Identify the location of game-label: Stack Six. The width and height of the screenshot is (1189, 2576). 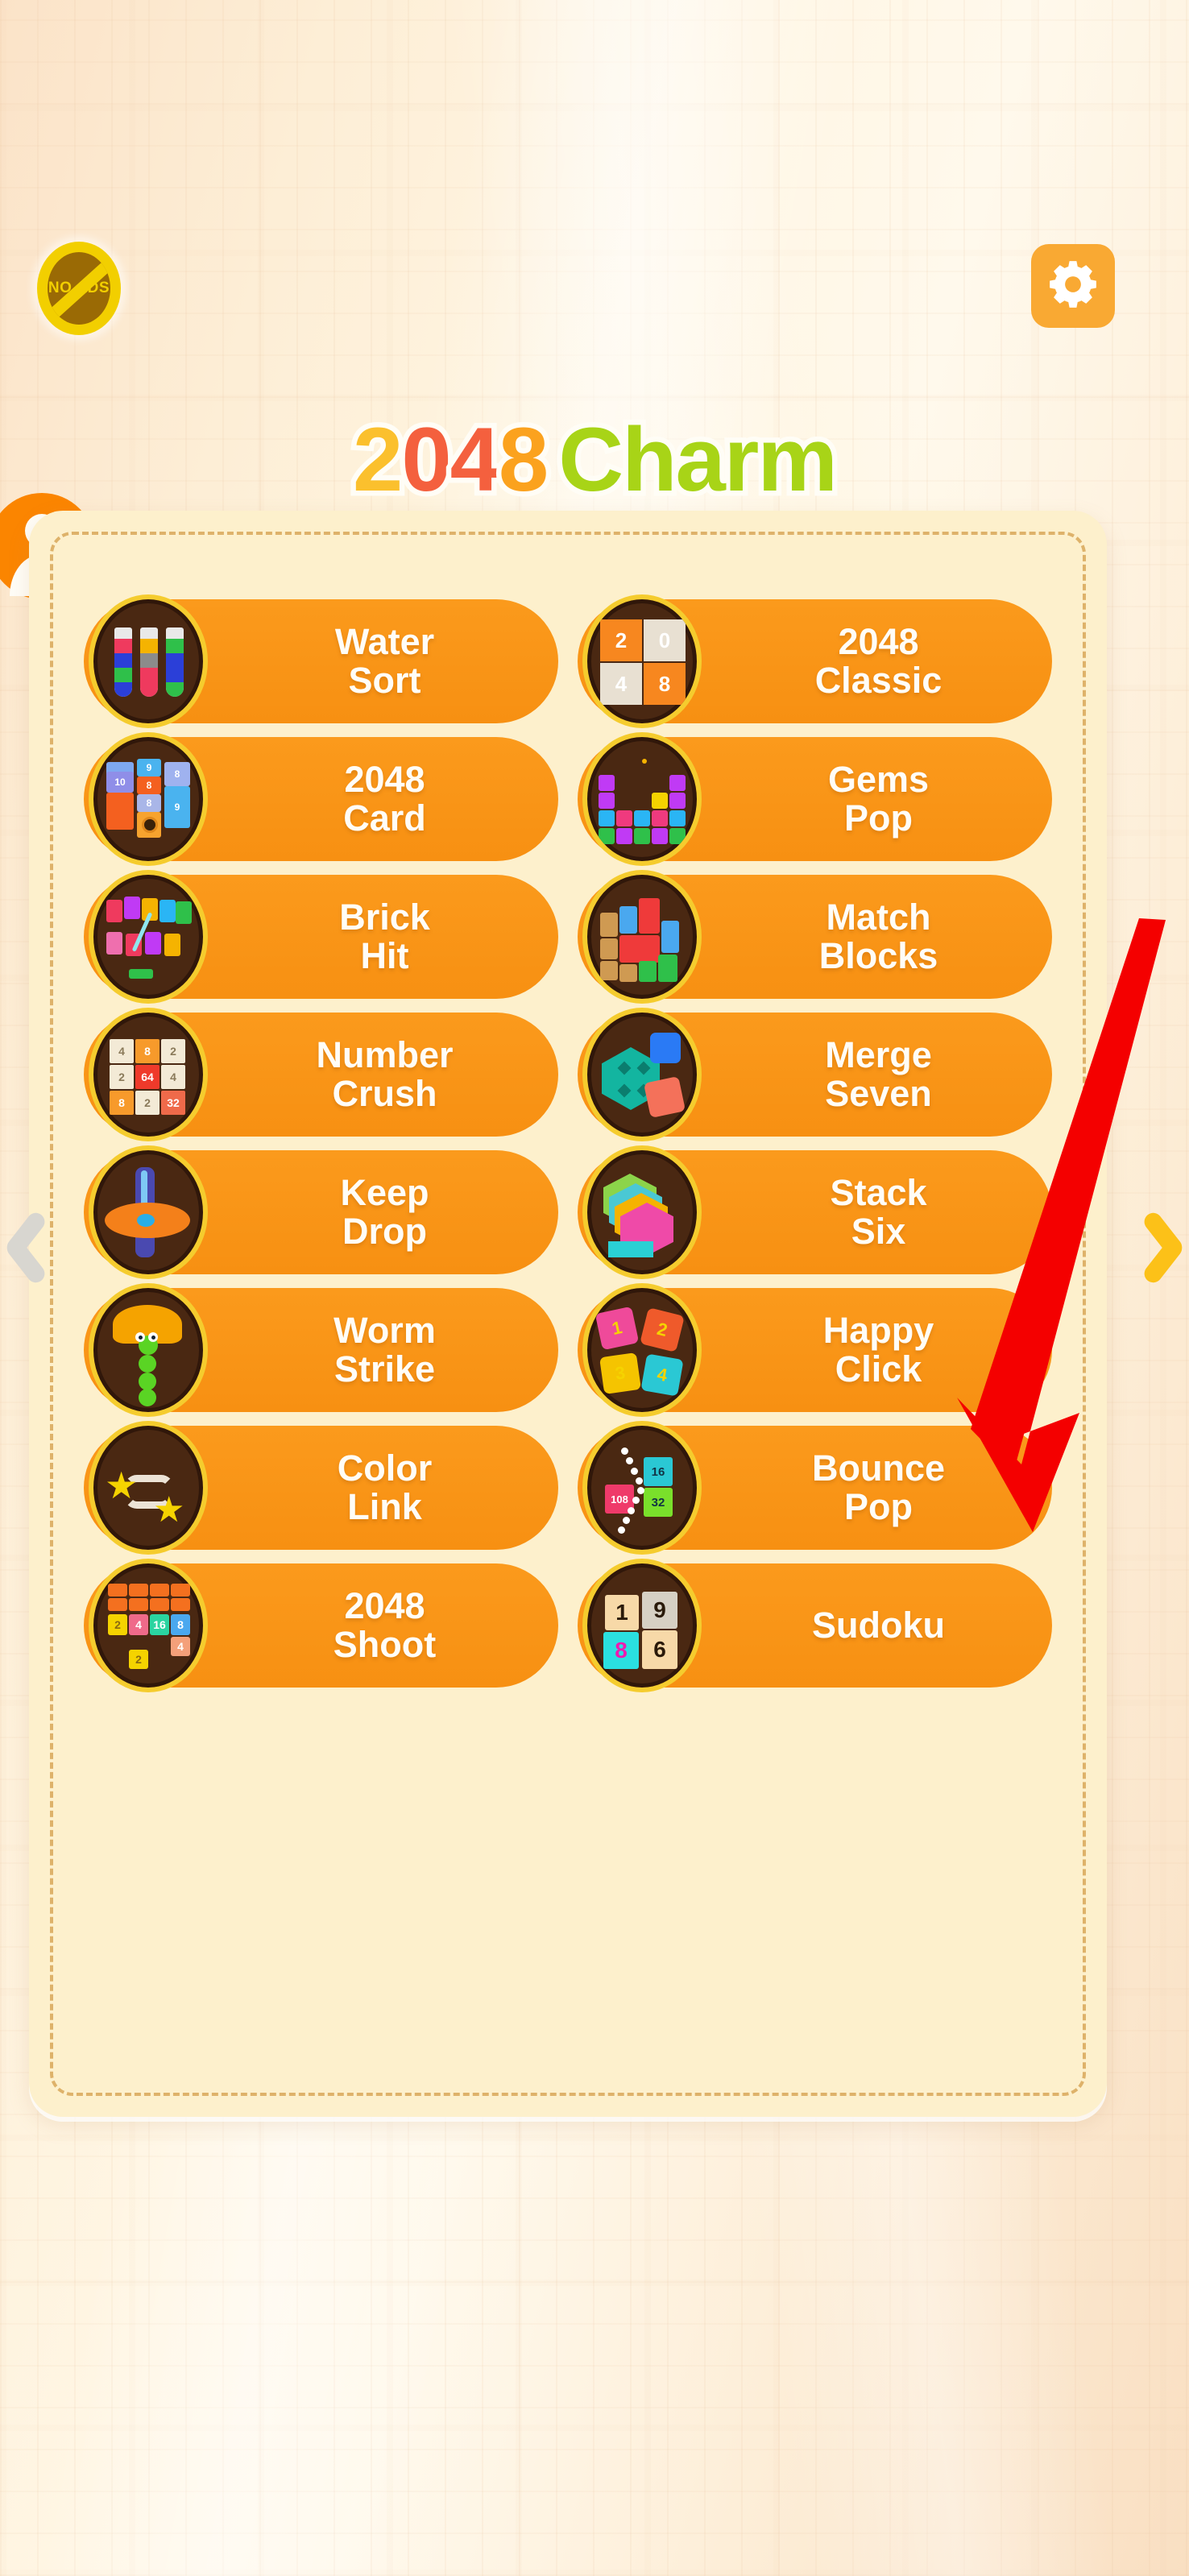
(879, 1212).